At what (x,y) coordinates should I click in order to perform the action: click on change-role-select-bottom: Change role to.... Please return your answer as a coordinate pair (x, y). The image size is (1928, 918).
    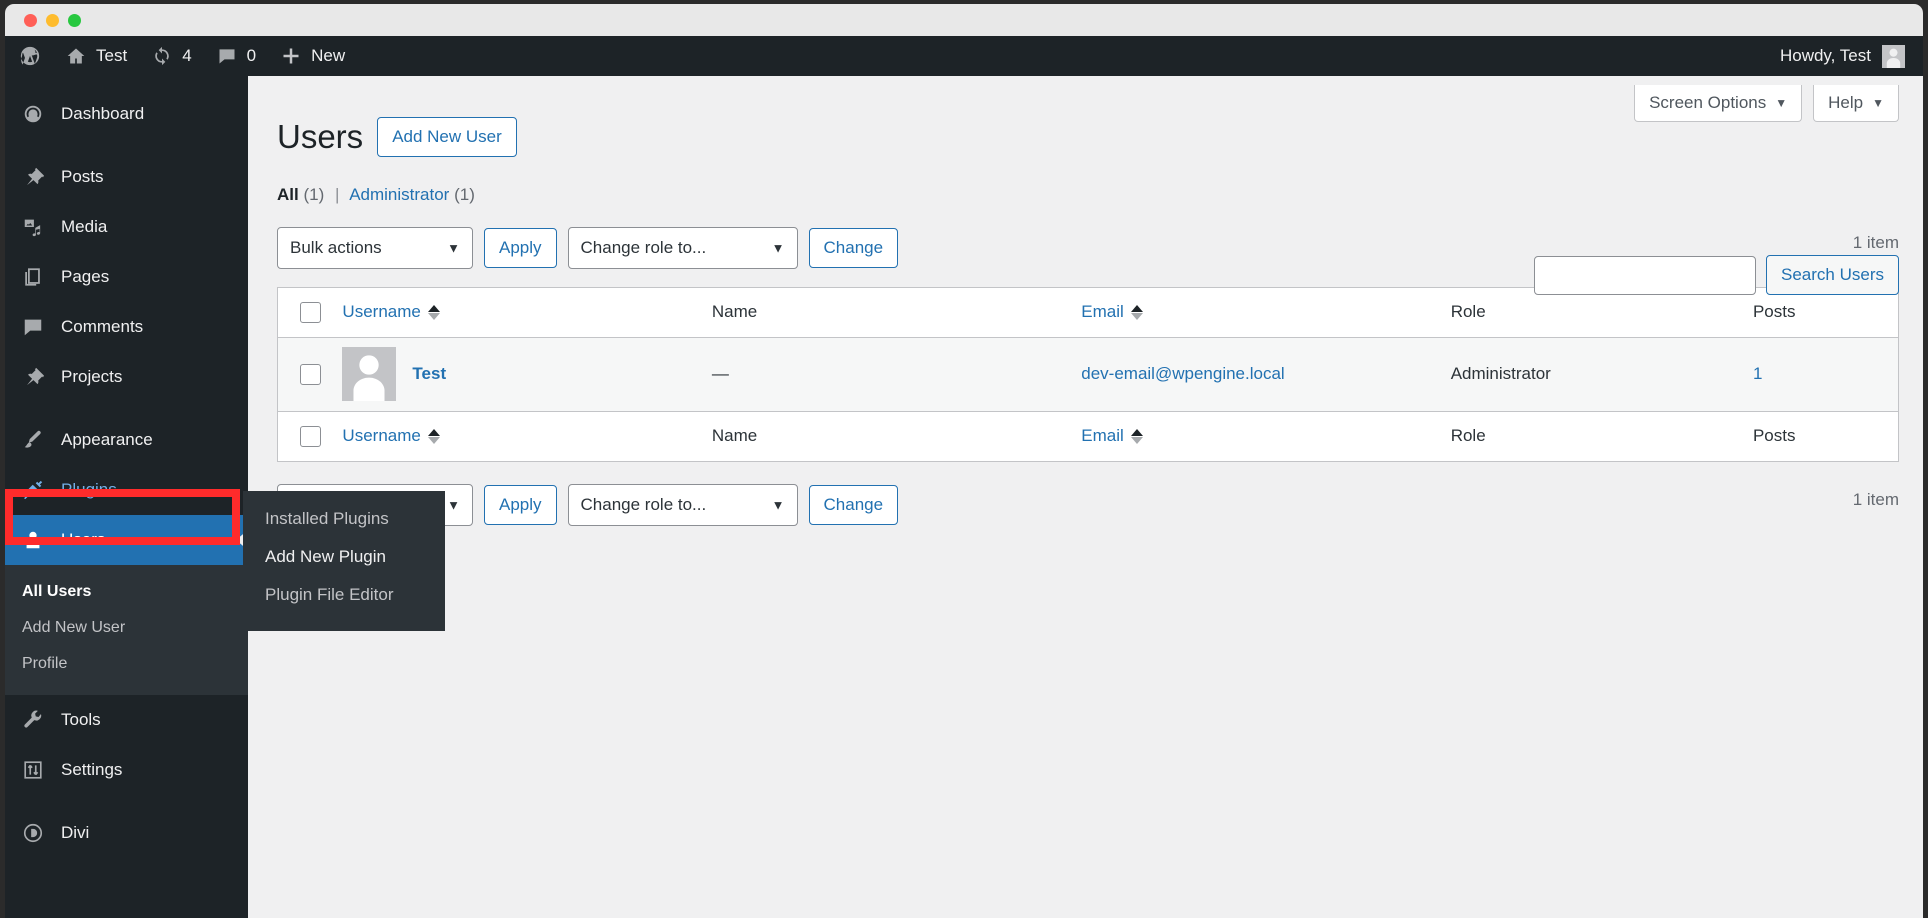
    Looking at the image, I should click on (682, 504).